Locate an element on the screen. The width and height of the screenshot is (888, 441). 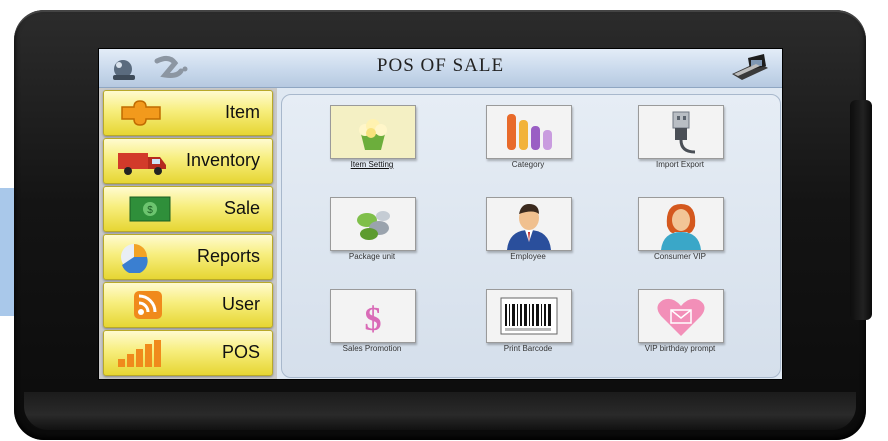
sidebar-item-label: POS is located at coordinates (240, 352).